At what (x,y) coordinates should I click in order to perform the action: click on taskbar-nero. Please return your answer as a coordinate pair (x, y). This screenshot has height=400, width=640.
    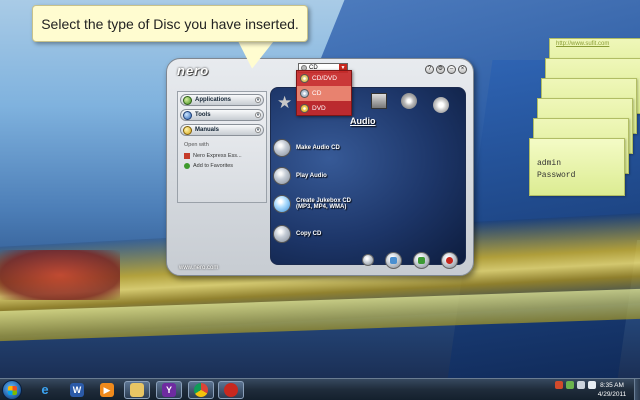
    Looking at the image, I should click on (231, 390).